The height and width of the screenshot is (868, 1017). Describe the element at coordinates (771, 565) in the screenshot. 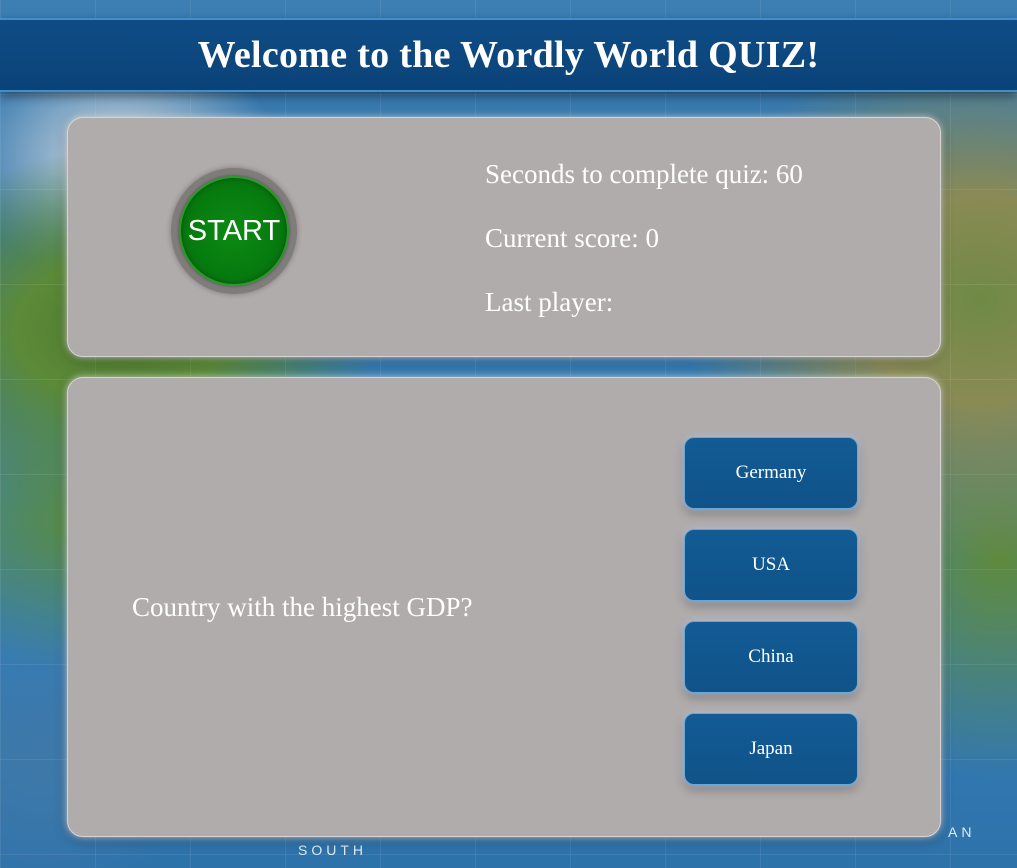

I see `answer-button-usa: USA` at that location.